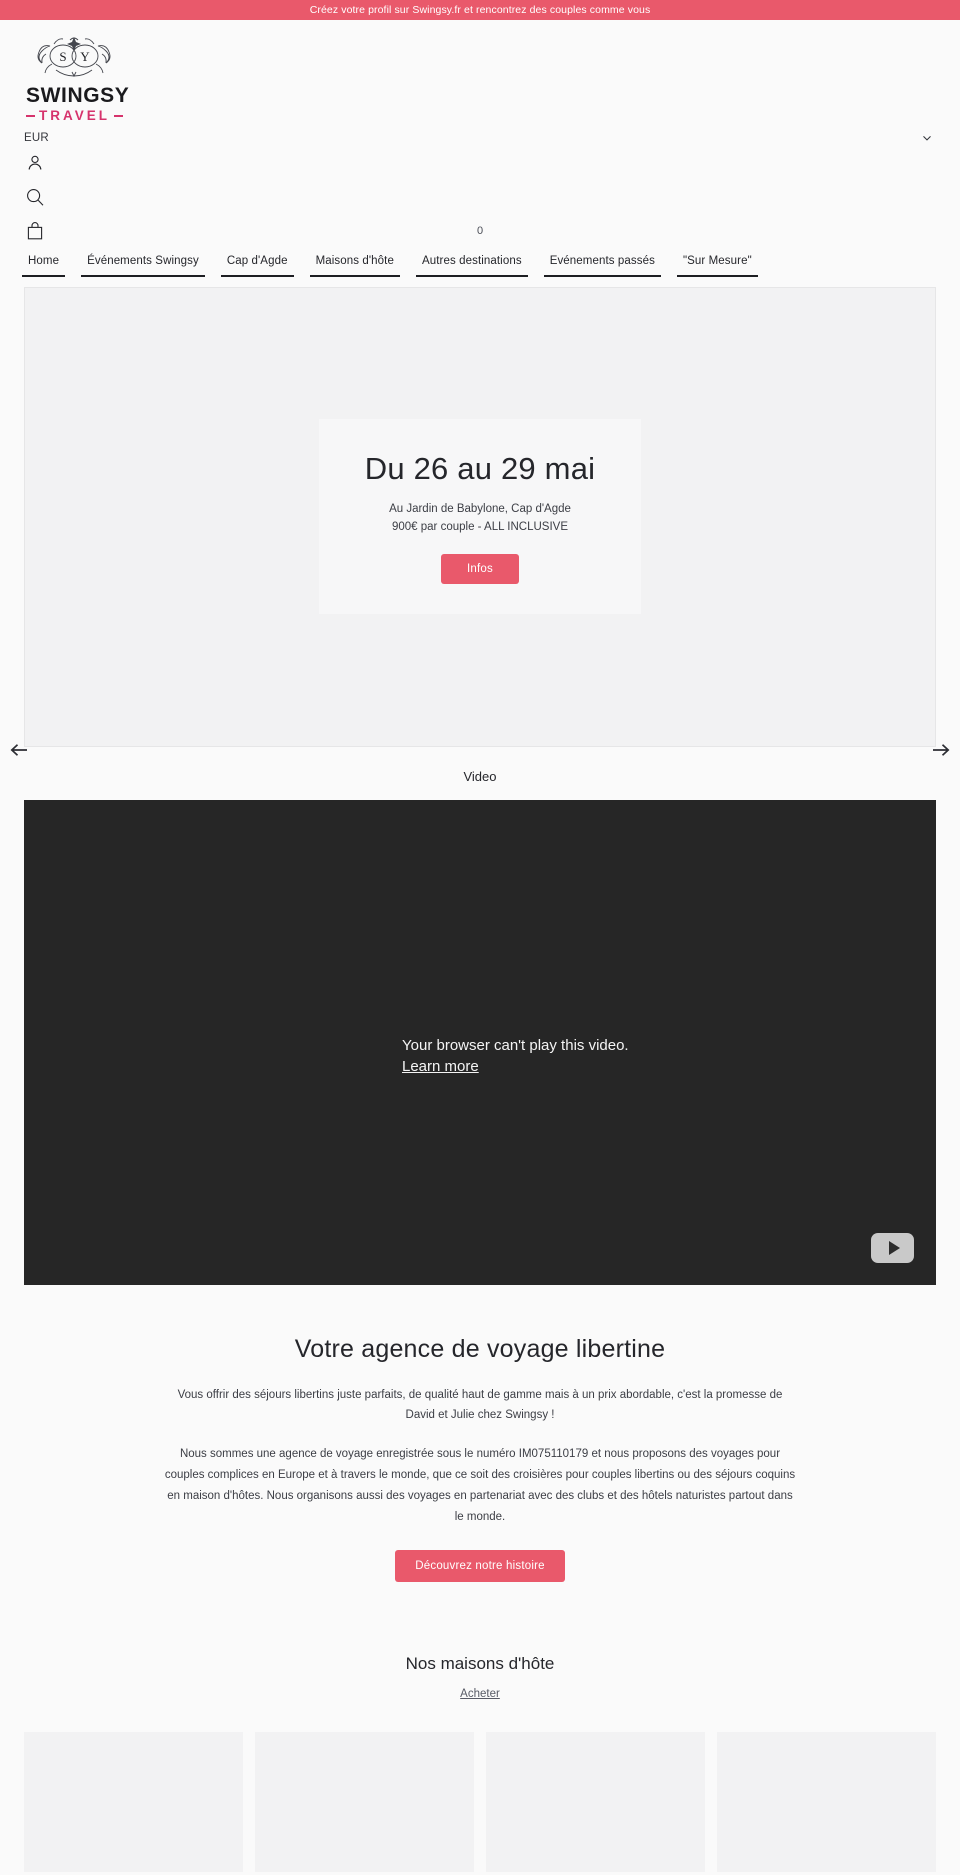  I want to click on slider-next-button, so click(941, 750).